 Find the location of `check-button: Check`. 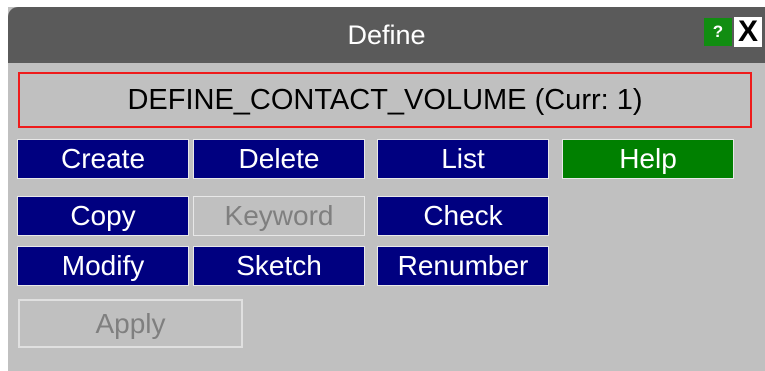

check-button: Check is located at coordinates (463, 216).